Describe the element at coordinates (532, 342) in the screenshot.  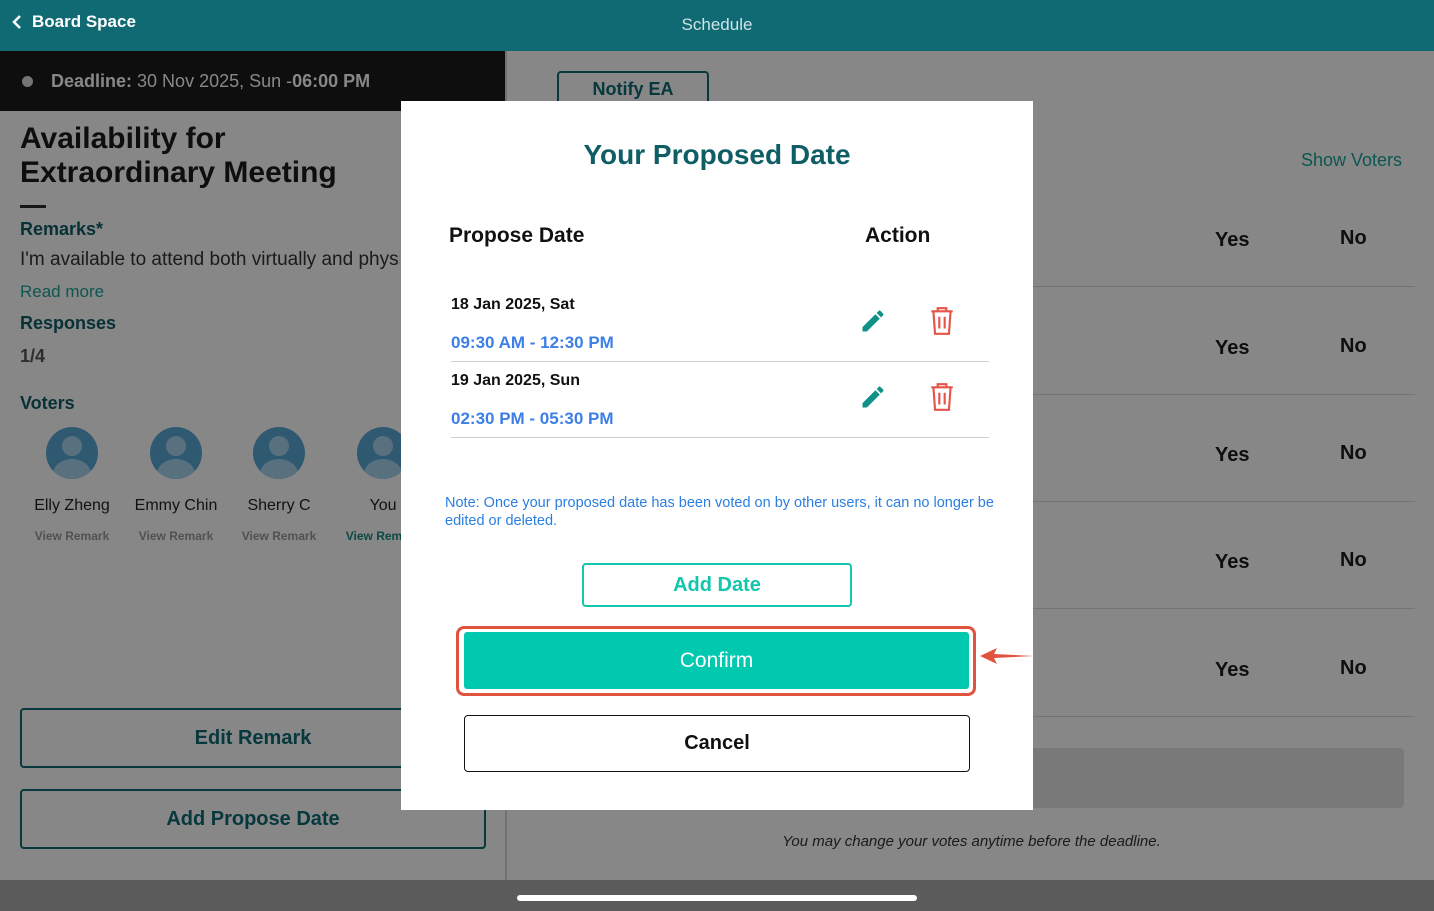
I see `proposal-time: 09:30 AM - 12:30 PM` at that location.